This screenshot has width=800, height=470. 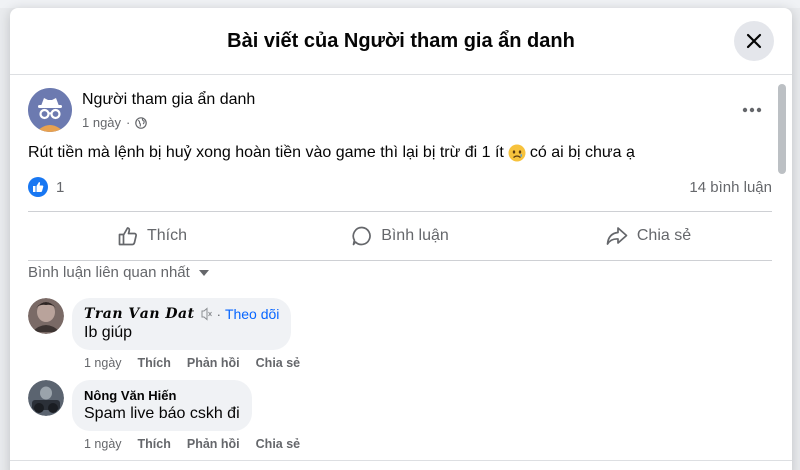 I want to click on comment-name-row: Nông Văn Hiến, so click(x=162, y=395).